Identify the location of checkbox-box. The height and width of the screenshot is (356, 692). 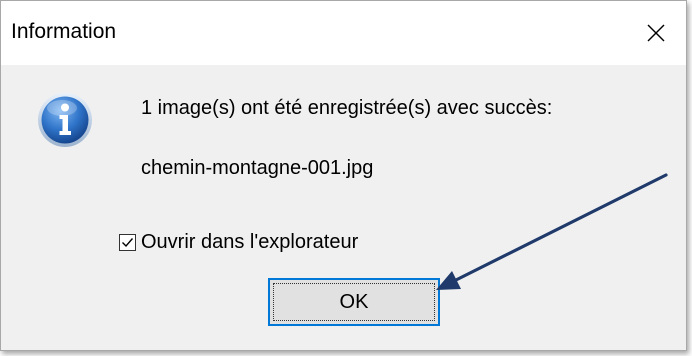
(127, 242).